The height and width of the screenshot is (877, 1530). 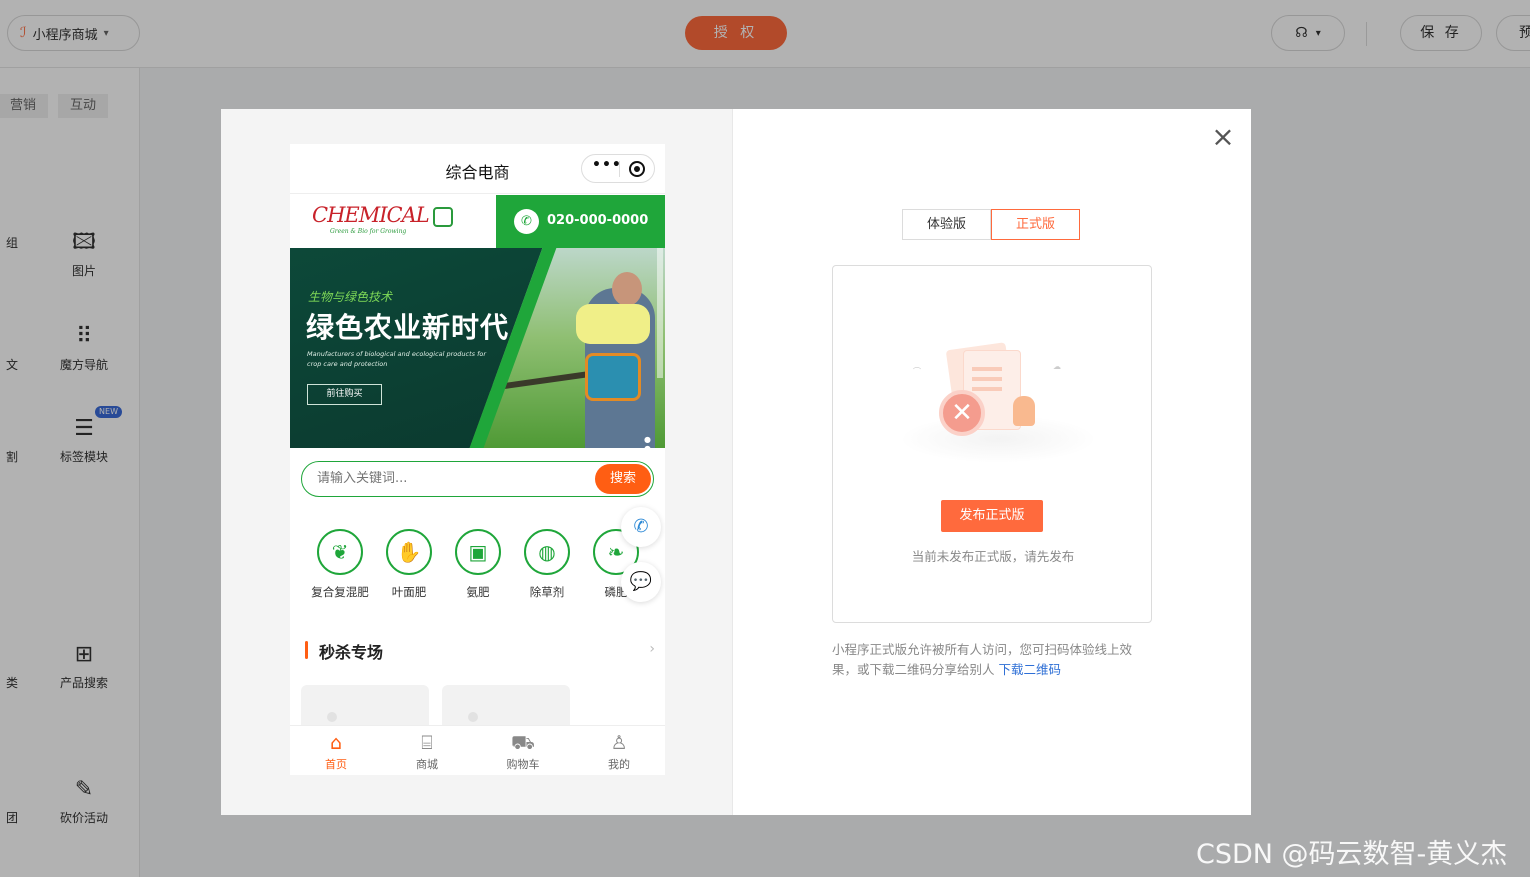 I want to click on tab-label: 商城, so click(x=427, y=764).